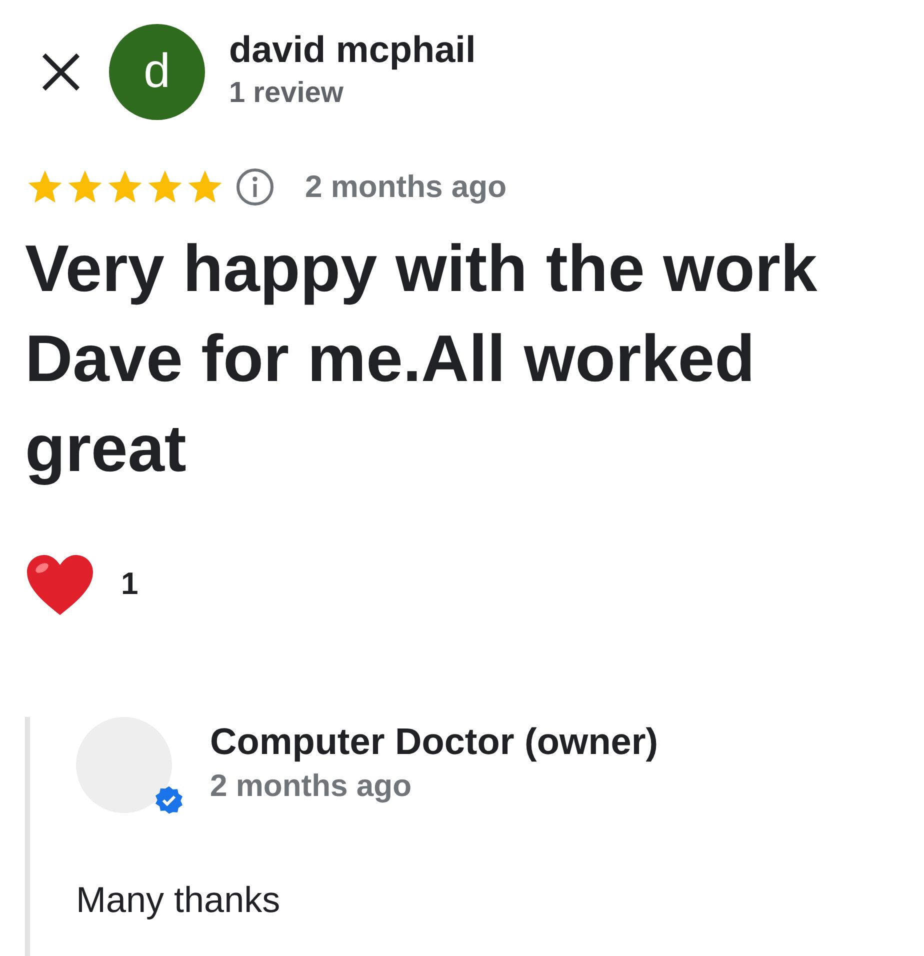  I want to click on reviewer-name: david mcphail, so click(352, 50).